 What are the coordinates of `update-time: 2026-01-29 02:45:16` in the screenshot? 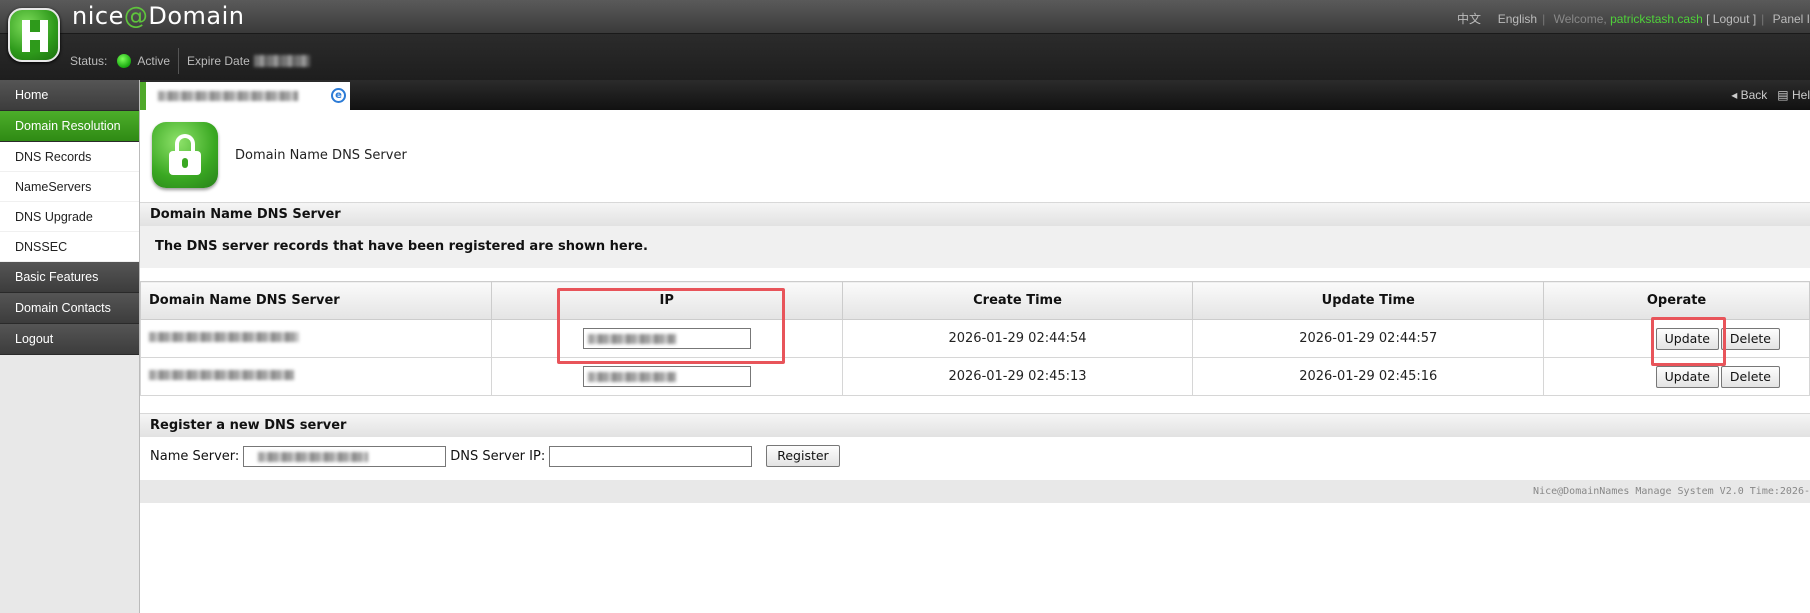 It's located at (1368, 376).